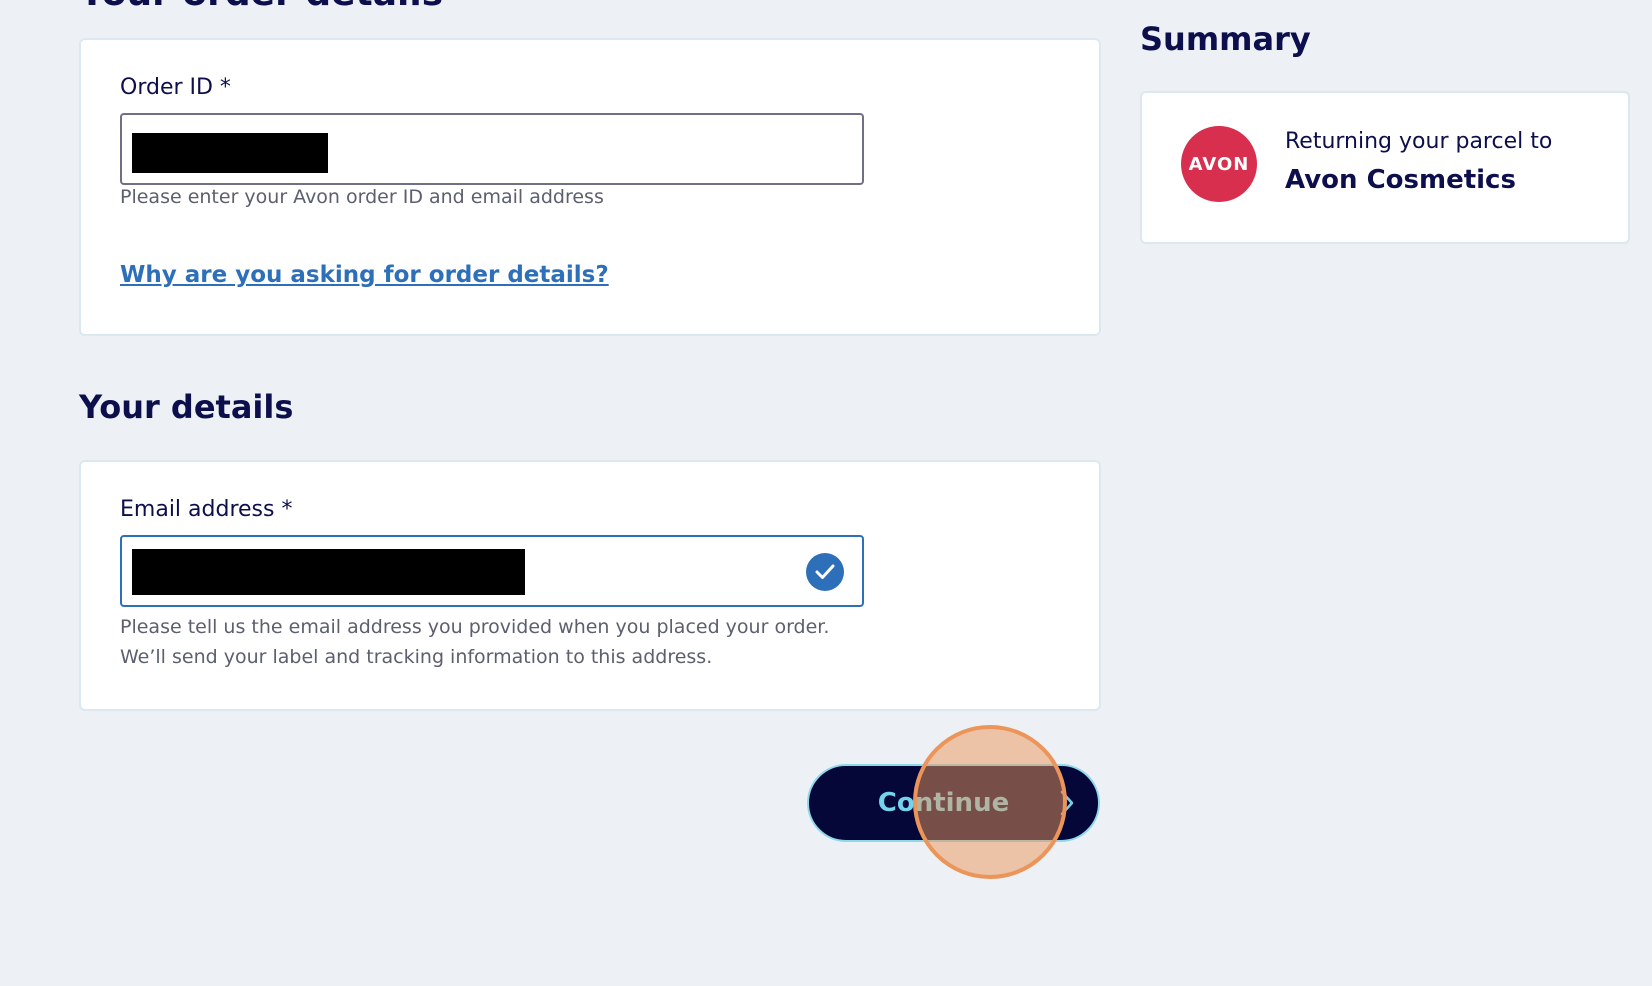 The image size is (1652, 986). Describe the element at coordinates (364, 275) in the screenshot. I see `why-order-details-link: Why are you asking for order details?` at that location.